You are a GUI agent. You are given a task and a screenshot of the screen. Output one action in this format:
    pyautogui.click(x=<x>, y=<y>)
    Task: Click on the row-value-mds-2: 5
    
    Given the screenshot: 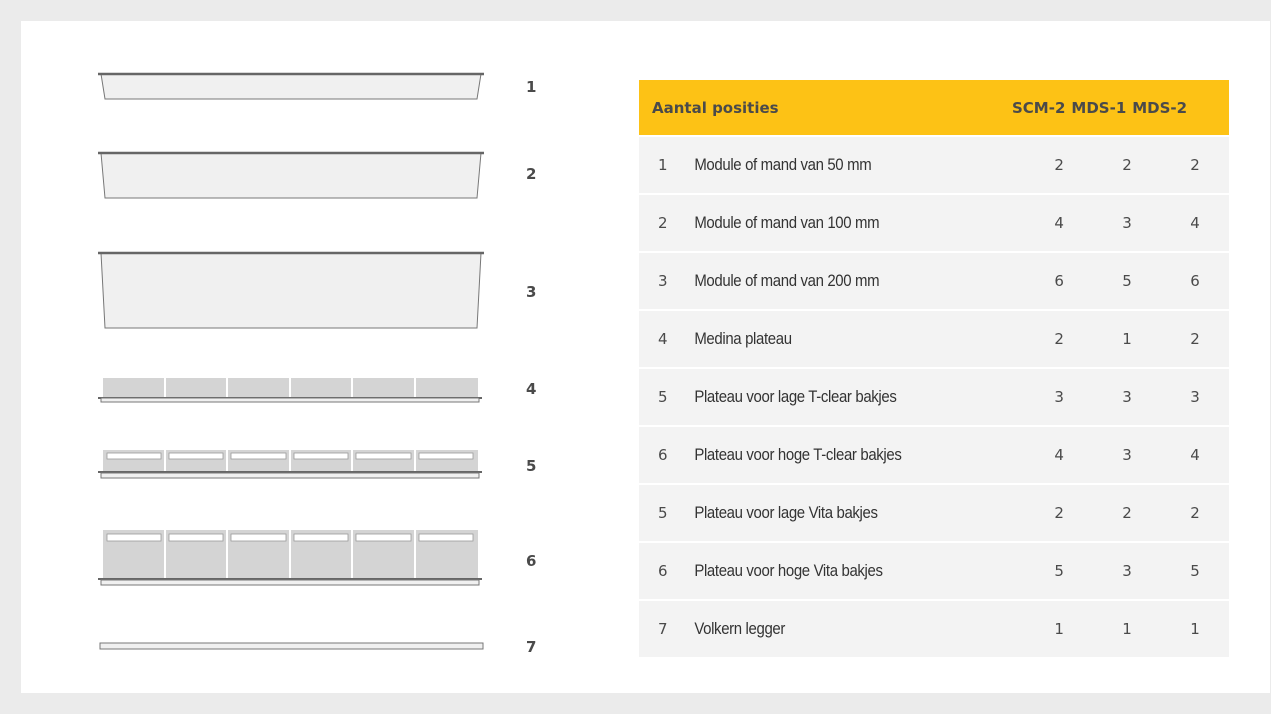 What is the action you would take?
    pyautogui.click(x=1195, y=571)
    